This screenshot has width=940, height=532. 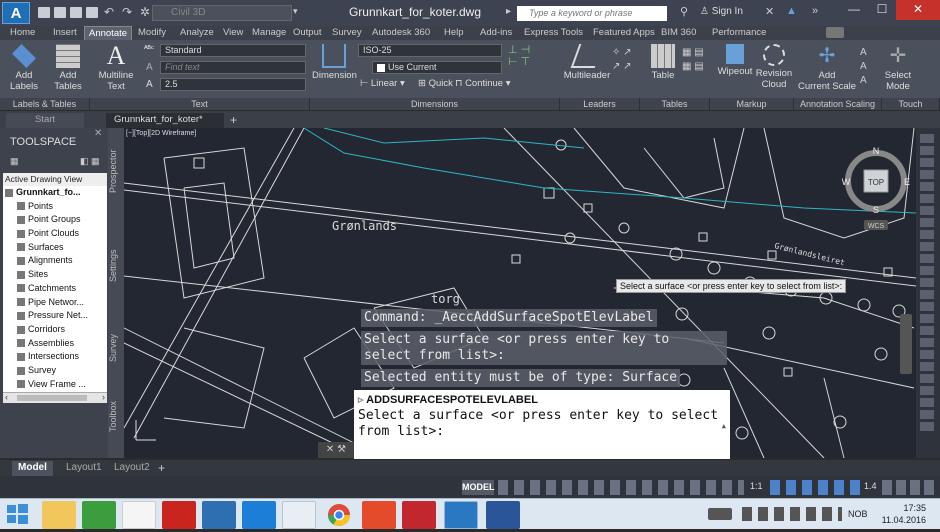 I want to click on ribbon-tab-view: View, so click(x=233, y=33).